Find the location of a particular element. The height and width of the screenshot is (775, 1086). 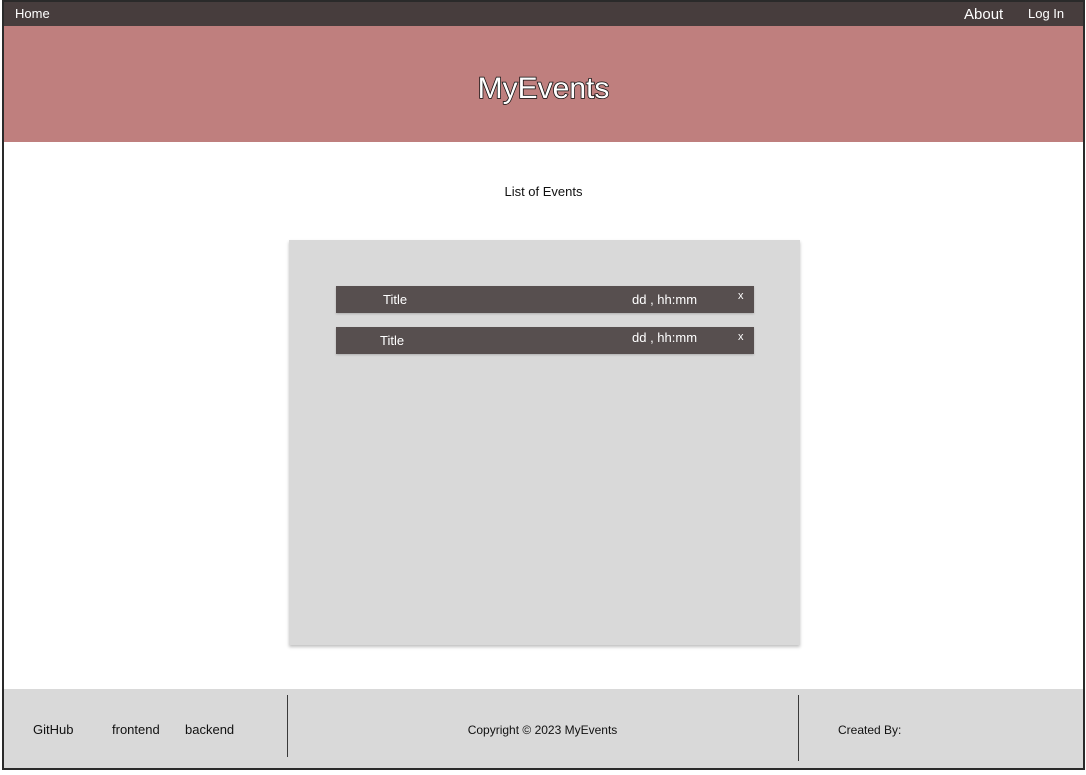

site-title: MyEvents is located at coordinates (543, 88).